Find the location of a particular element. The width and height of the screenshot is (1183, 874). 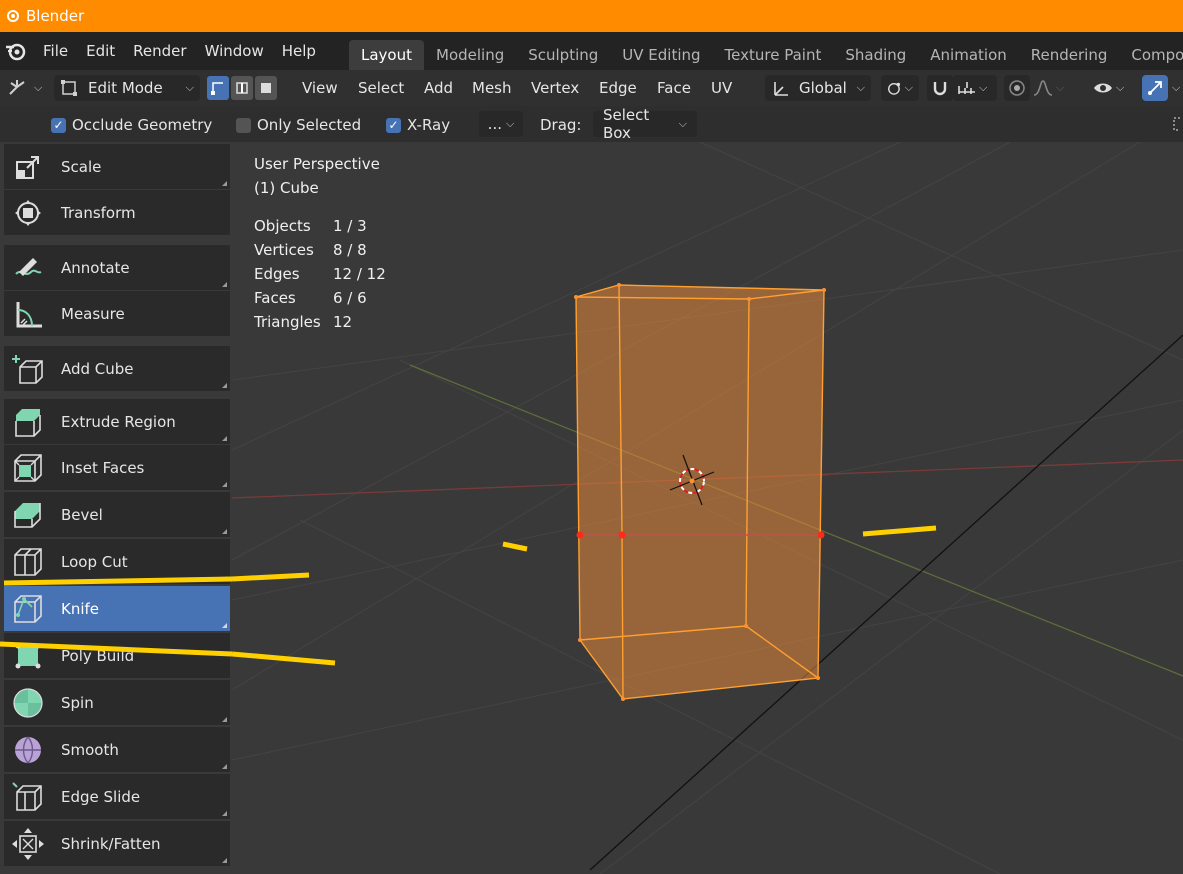

editor-type-selector: ⌵ is located at coordinates (24, 88).